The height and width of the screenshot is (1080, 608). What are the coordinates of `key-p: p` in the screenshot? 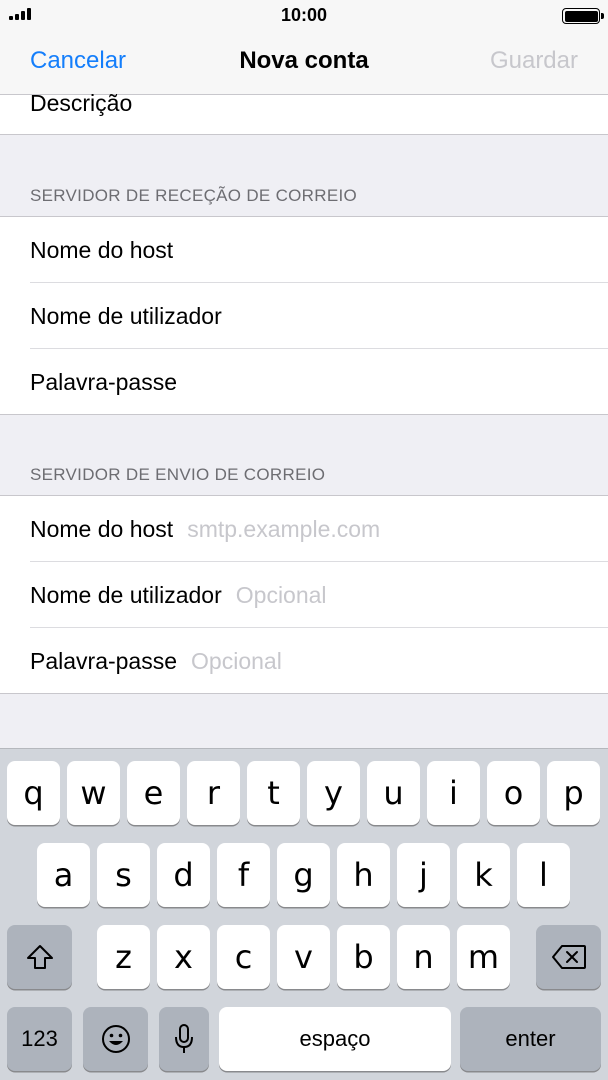 It's located at (573, 793).